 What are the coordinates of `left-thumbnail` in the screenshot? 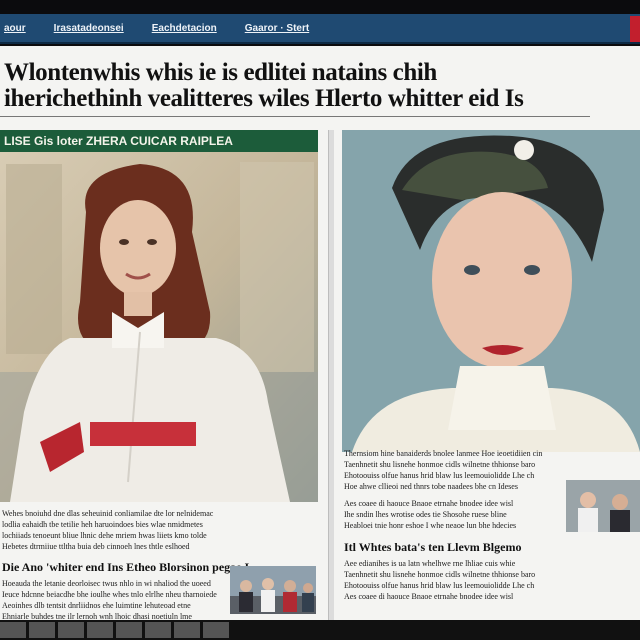 It's located at (273, 590).